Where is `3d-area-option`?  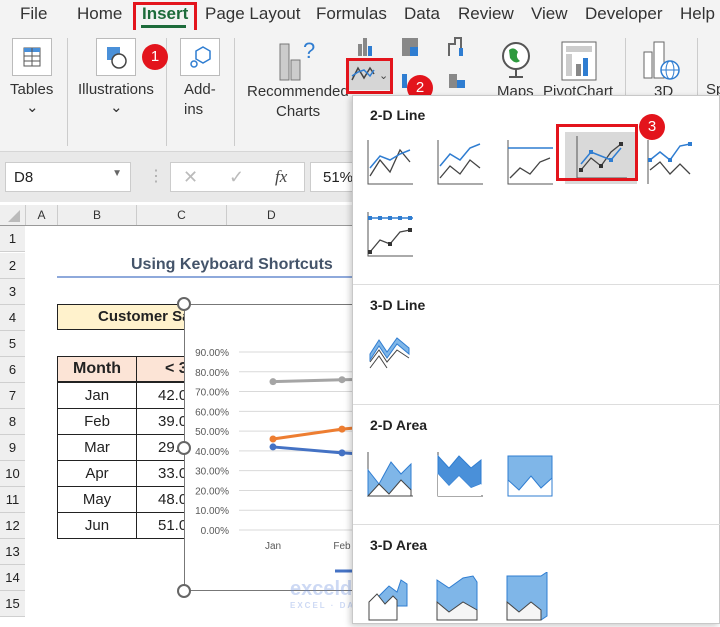
3d-area-option is located at coordinates (390, 597).